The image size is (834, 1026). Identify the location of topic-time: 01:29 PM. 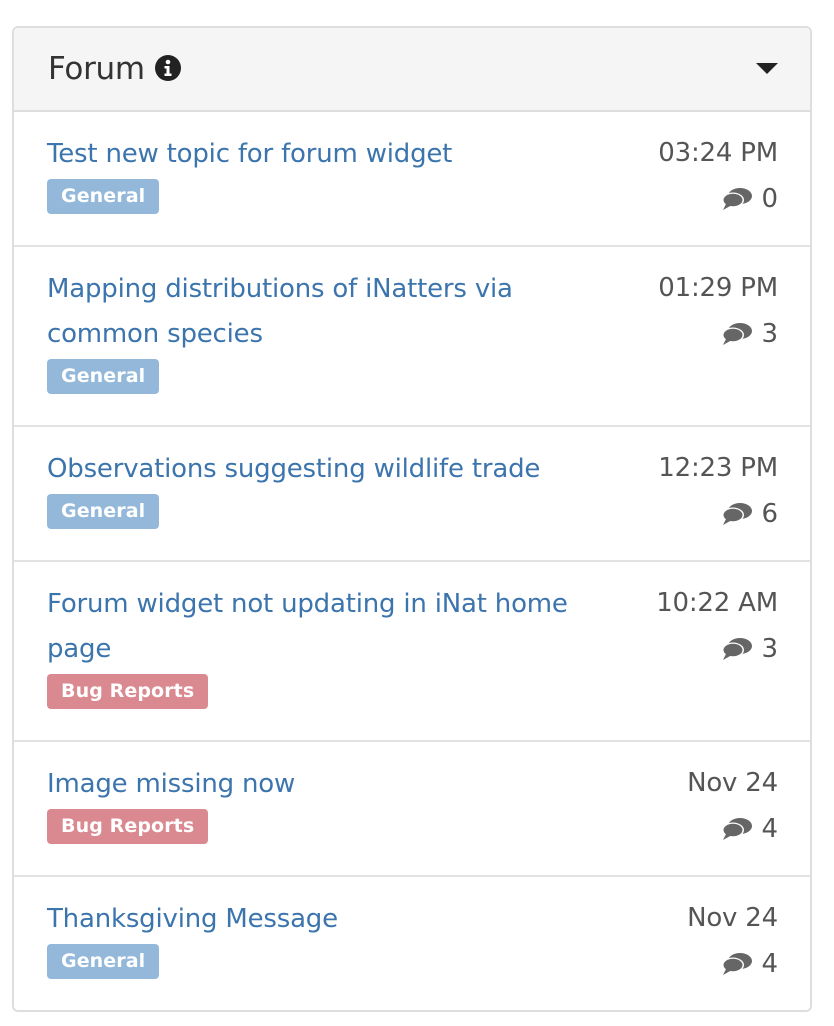
(718, 288).